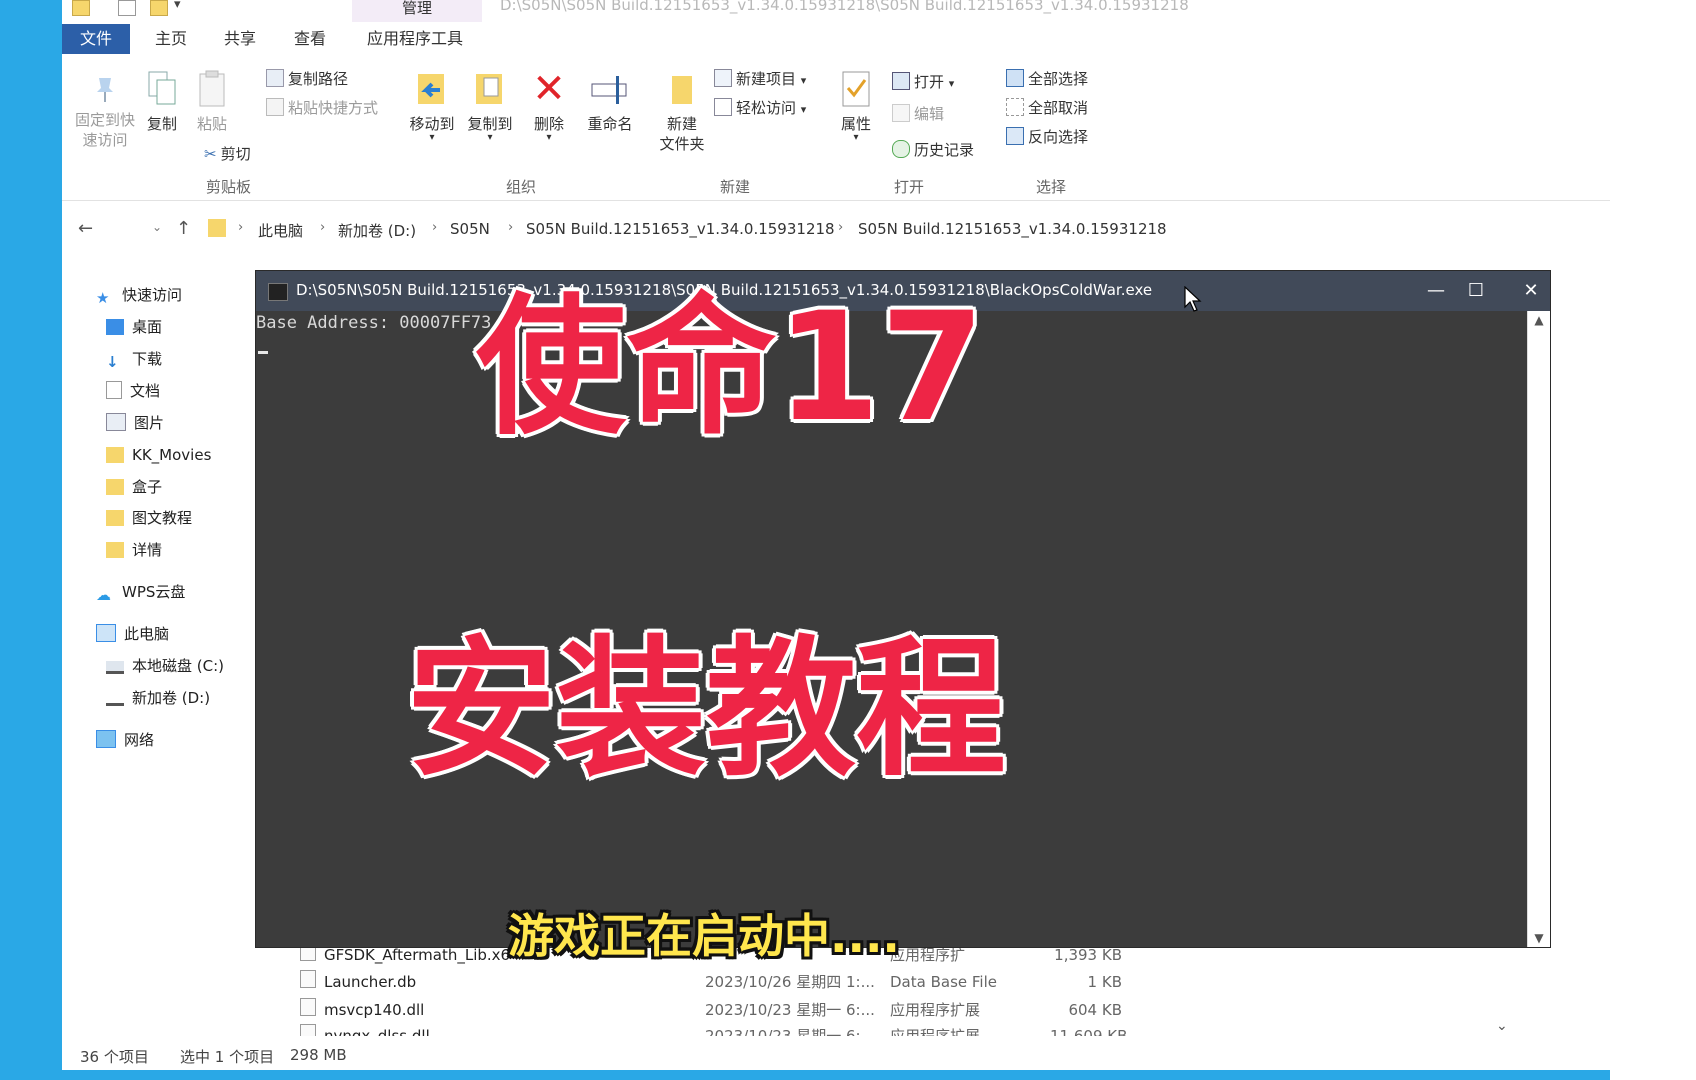 This screenshot has height=1080, width=1696. I want to click on item-count: 36 个项目, so click(114, 1057).